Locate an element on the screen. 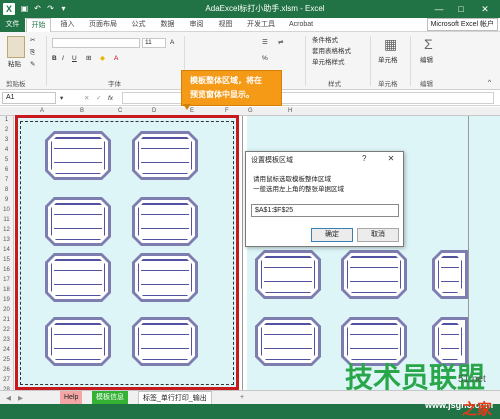 The image size is (500, 419). save-icon: ▣ is located at coordinates (24, 8).